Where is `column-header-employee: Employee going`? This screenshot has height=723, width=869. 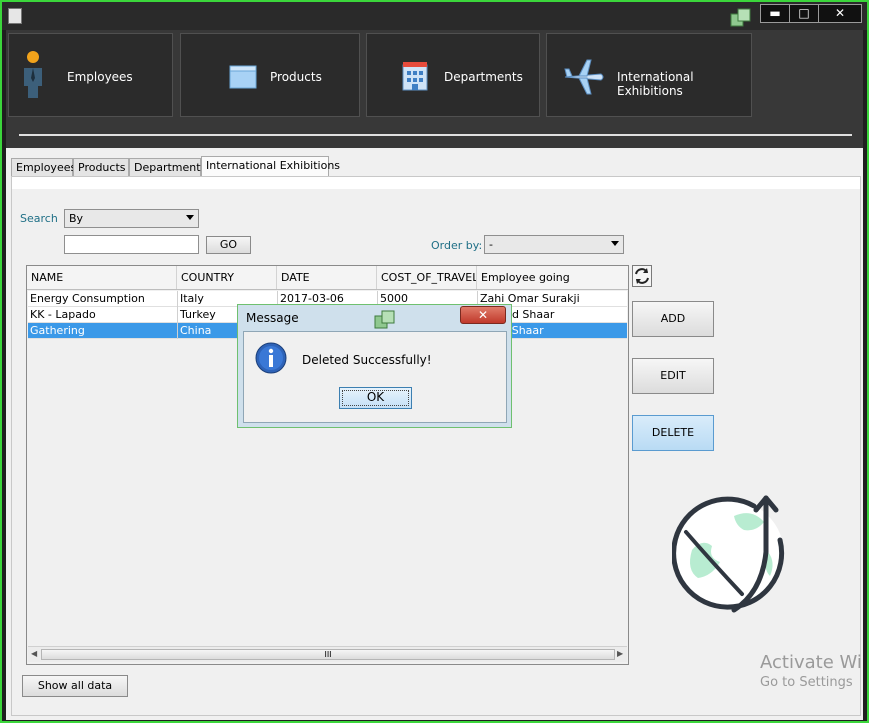 column-header-employee: Employee going is located at coordinates (552, 277).